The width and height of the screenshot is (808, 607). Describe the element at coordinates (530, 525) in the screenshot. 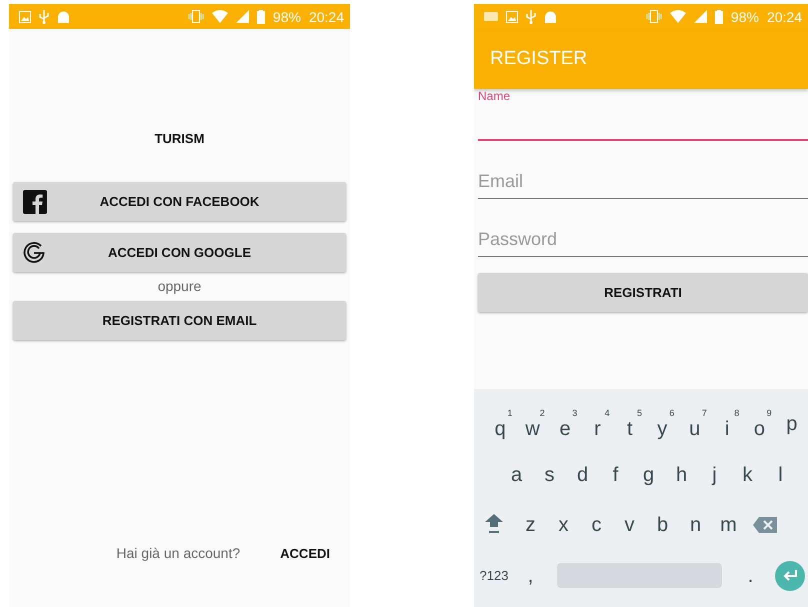

I see `keyboard-key: z` at that location.